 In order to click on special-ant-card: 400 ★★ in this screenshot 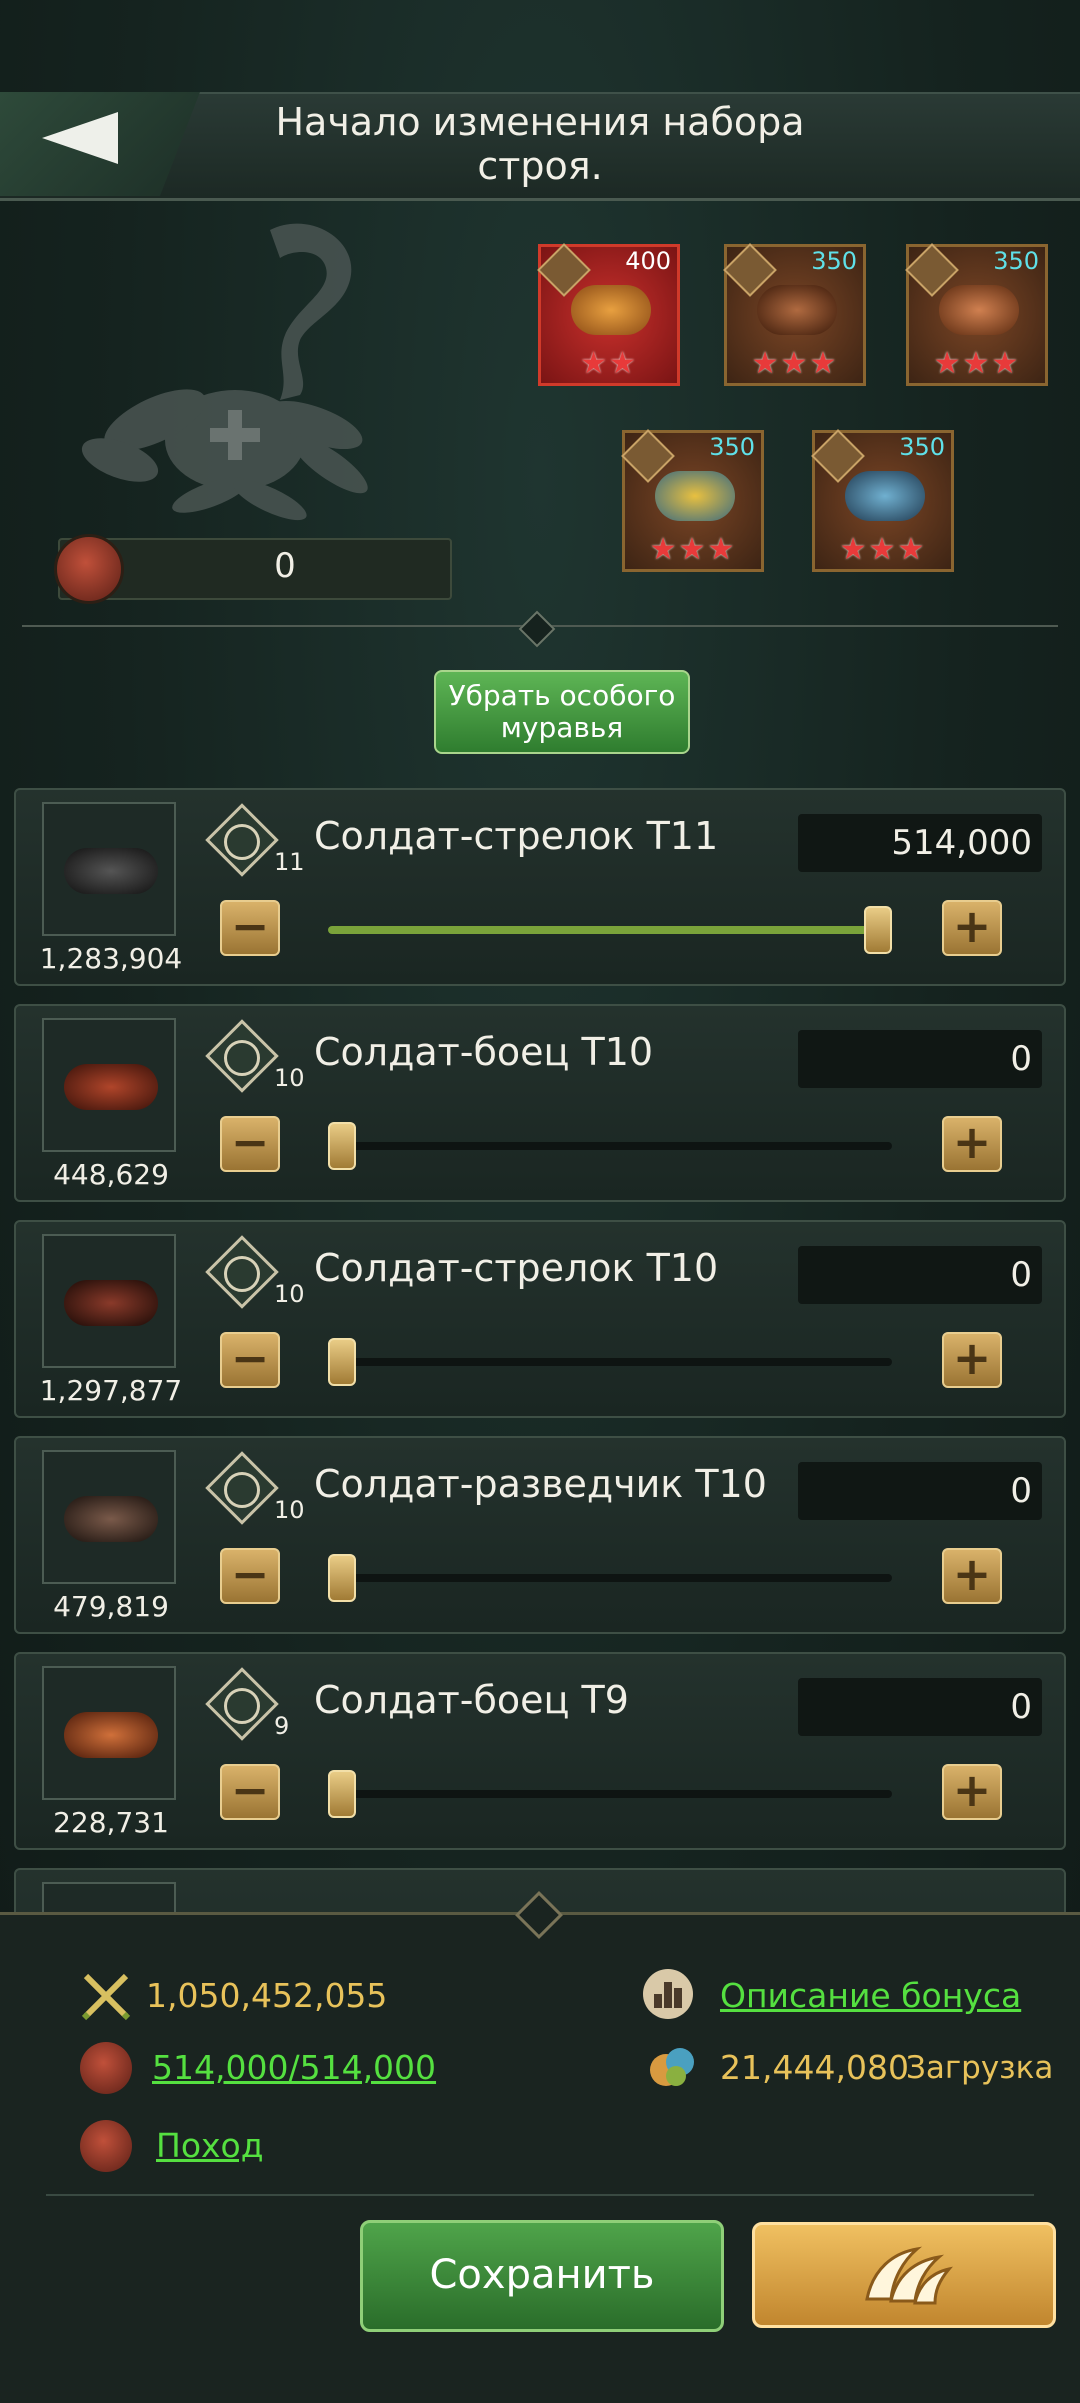, I will do `click(608, 314)`.